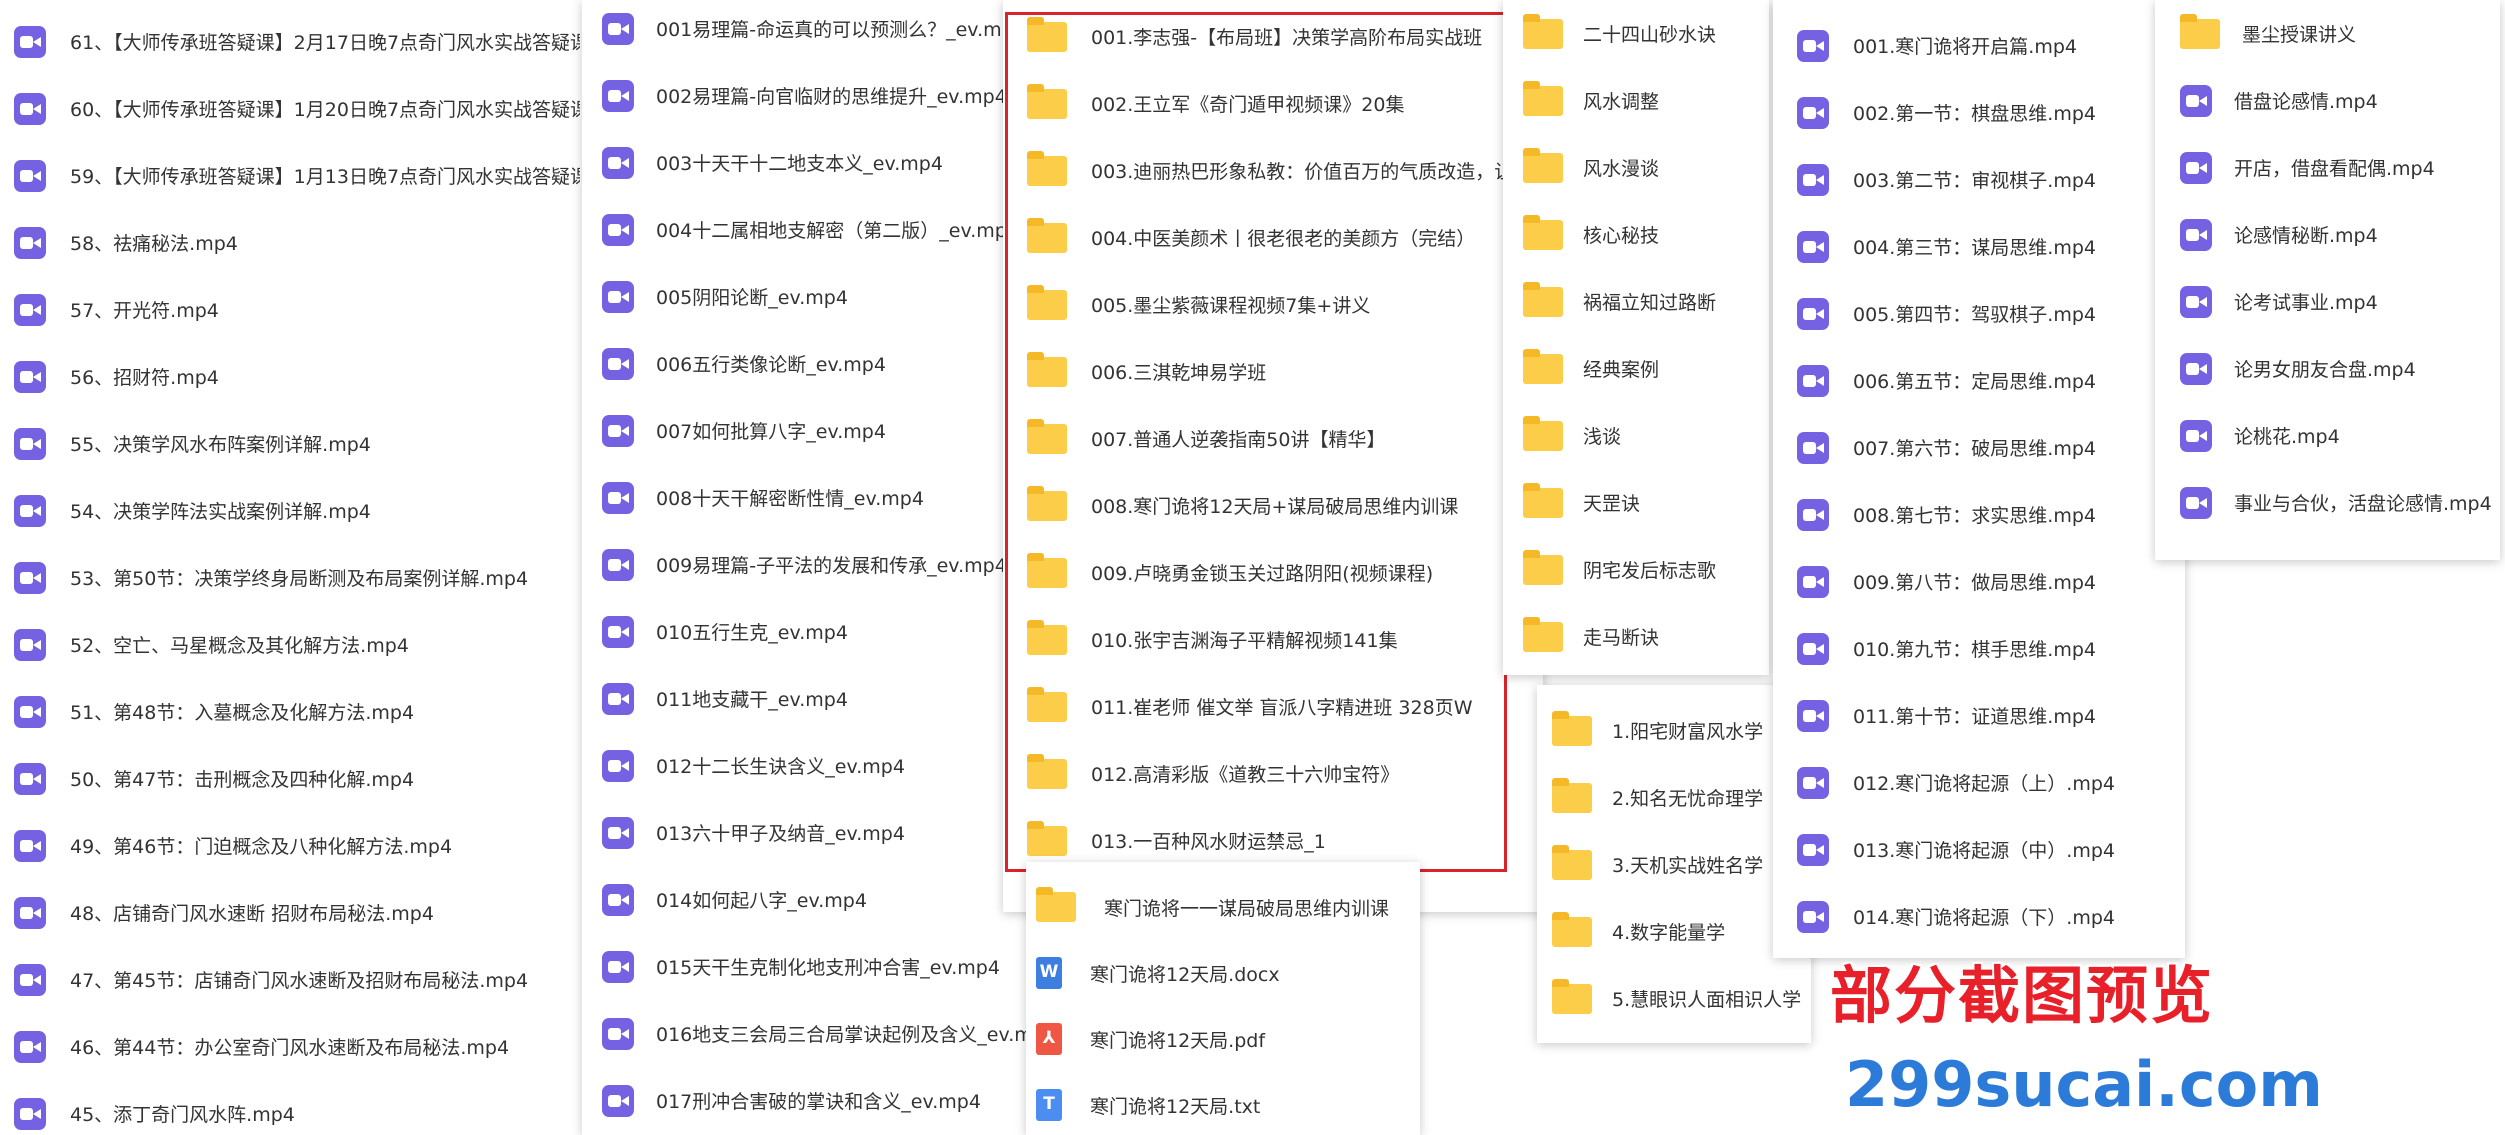  What do you see at coordinates (805, 31) in the screenshot?
I see `list-item: 001易理篇-命运真的可以预测么？_ev.mp4` at bounding box center [805, 31].